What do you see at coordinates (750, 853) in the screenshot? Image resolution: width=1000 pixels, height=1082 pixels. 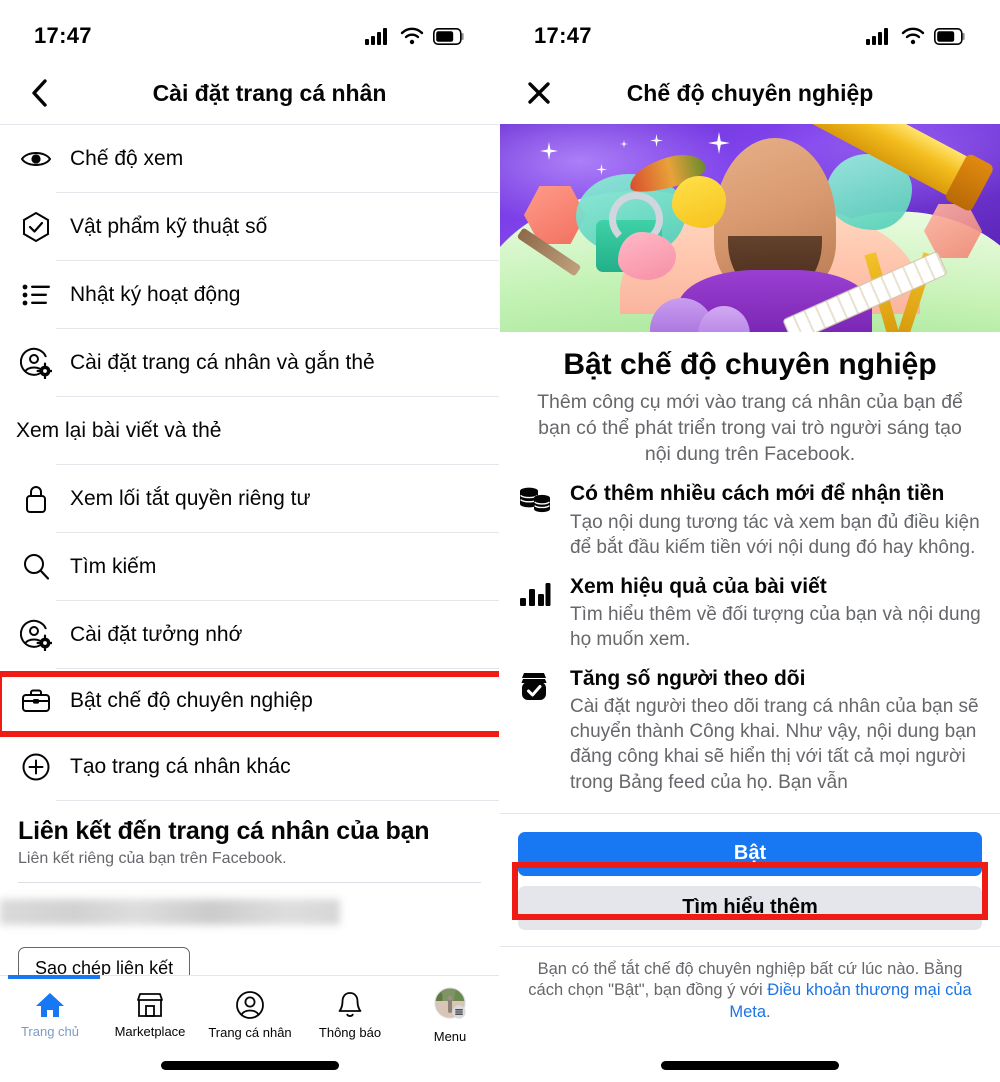 I see `enable-professional-mode-button: Bật` at bounding box center [750, 853].